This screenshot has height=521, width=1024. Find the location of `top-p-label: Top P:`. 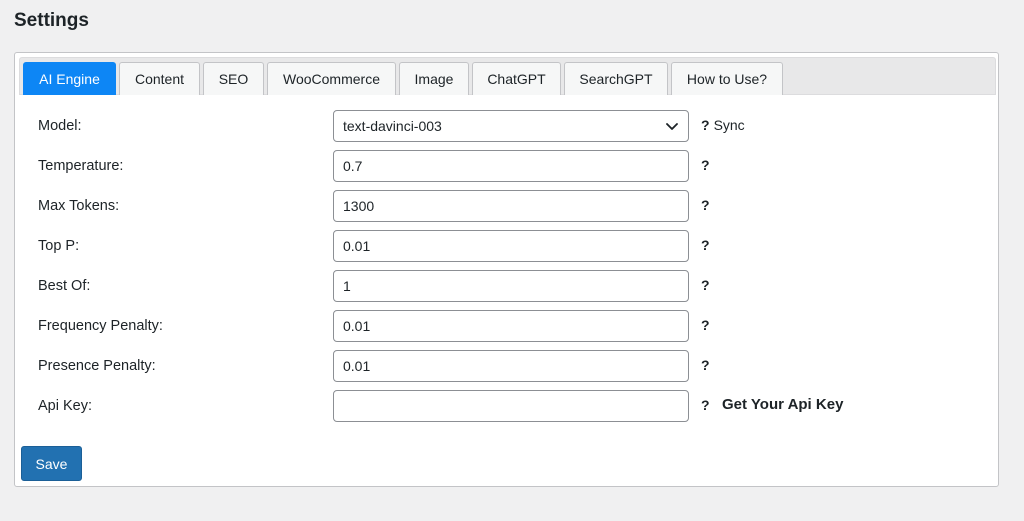

top-p-label: Top P: is located at coordinates (59, 246).